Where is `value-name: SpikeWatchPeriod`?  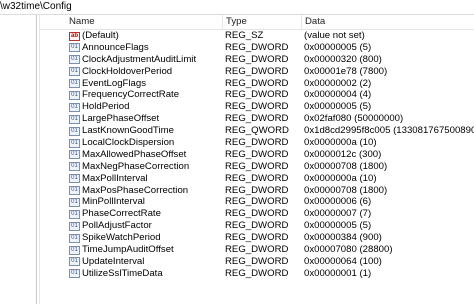
value-name: SpikeWatchPeriod is located at coordinates (121, 238).